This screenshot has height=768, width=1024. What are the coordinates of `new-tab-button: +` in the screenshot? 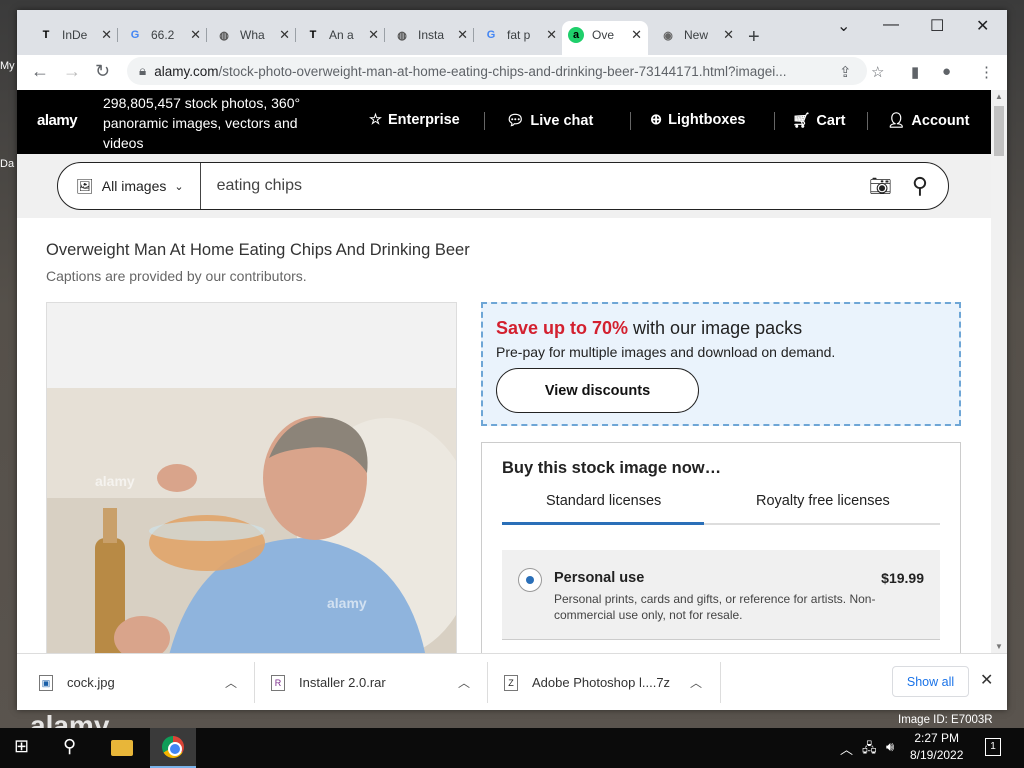 It's located at (754, 37).